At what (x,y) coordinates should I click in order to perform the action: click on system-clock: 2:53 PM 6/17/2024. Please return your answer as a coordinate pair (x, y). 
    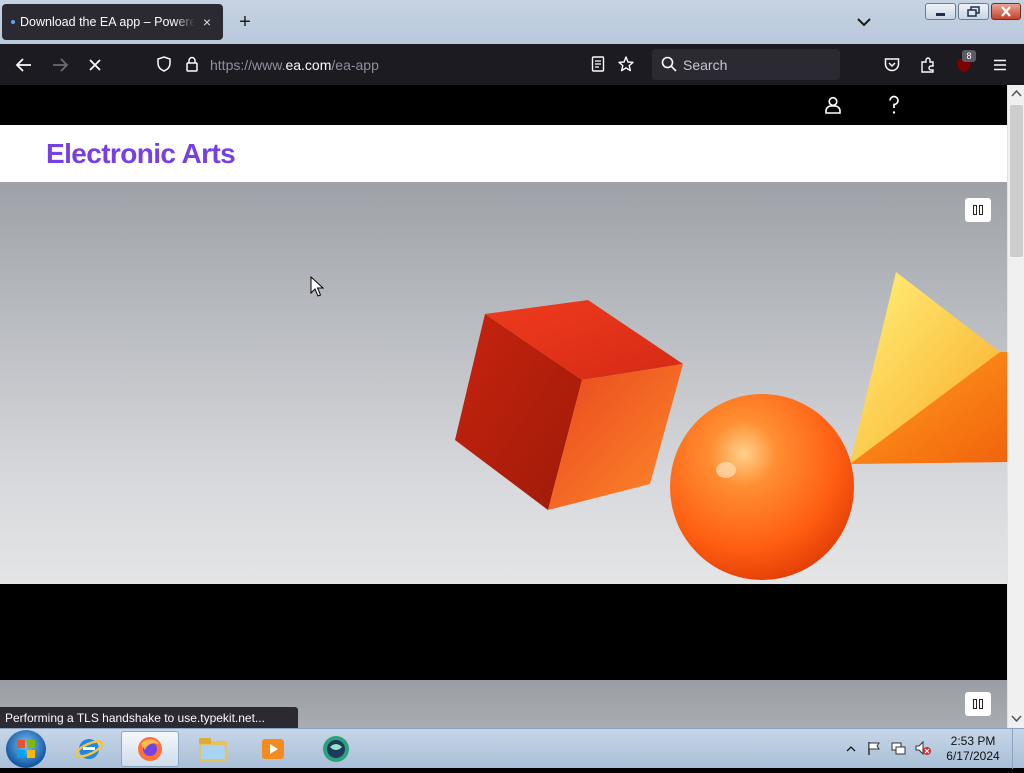
    Looking at the image, I should click on (973, 749).